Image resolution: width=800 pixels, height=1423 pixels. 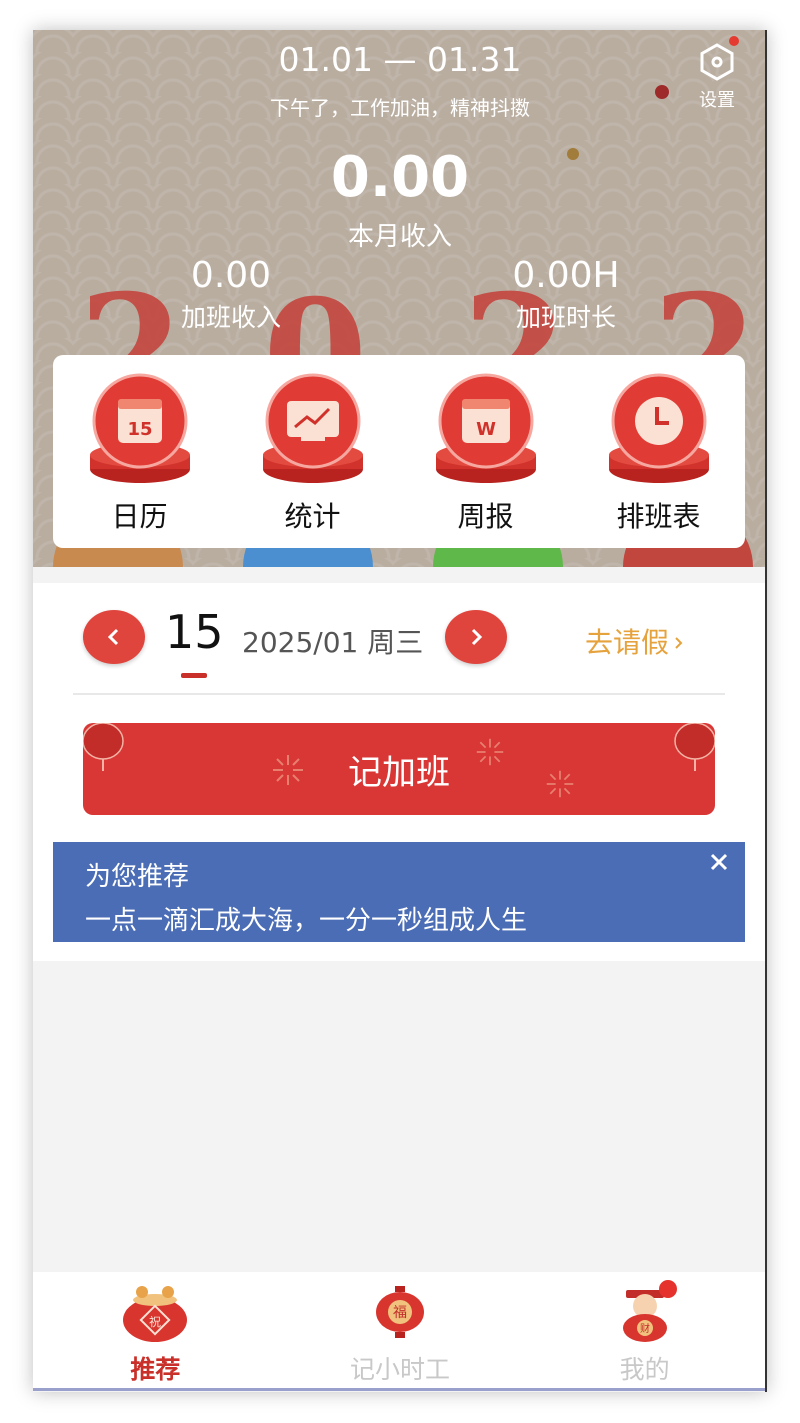 I want to click on bottom-edge-line, so click(x=399, y=1389).